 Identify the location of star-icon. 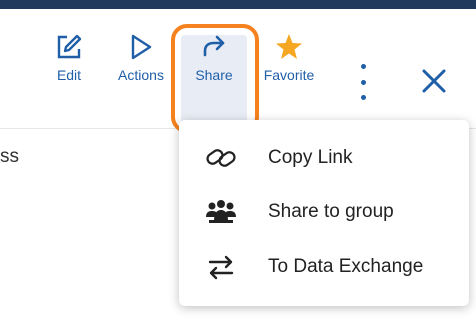
(289, 47).